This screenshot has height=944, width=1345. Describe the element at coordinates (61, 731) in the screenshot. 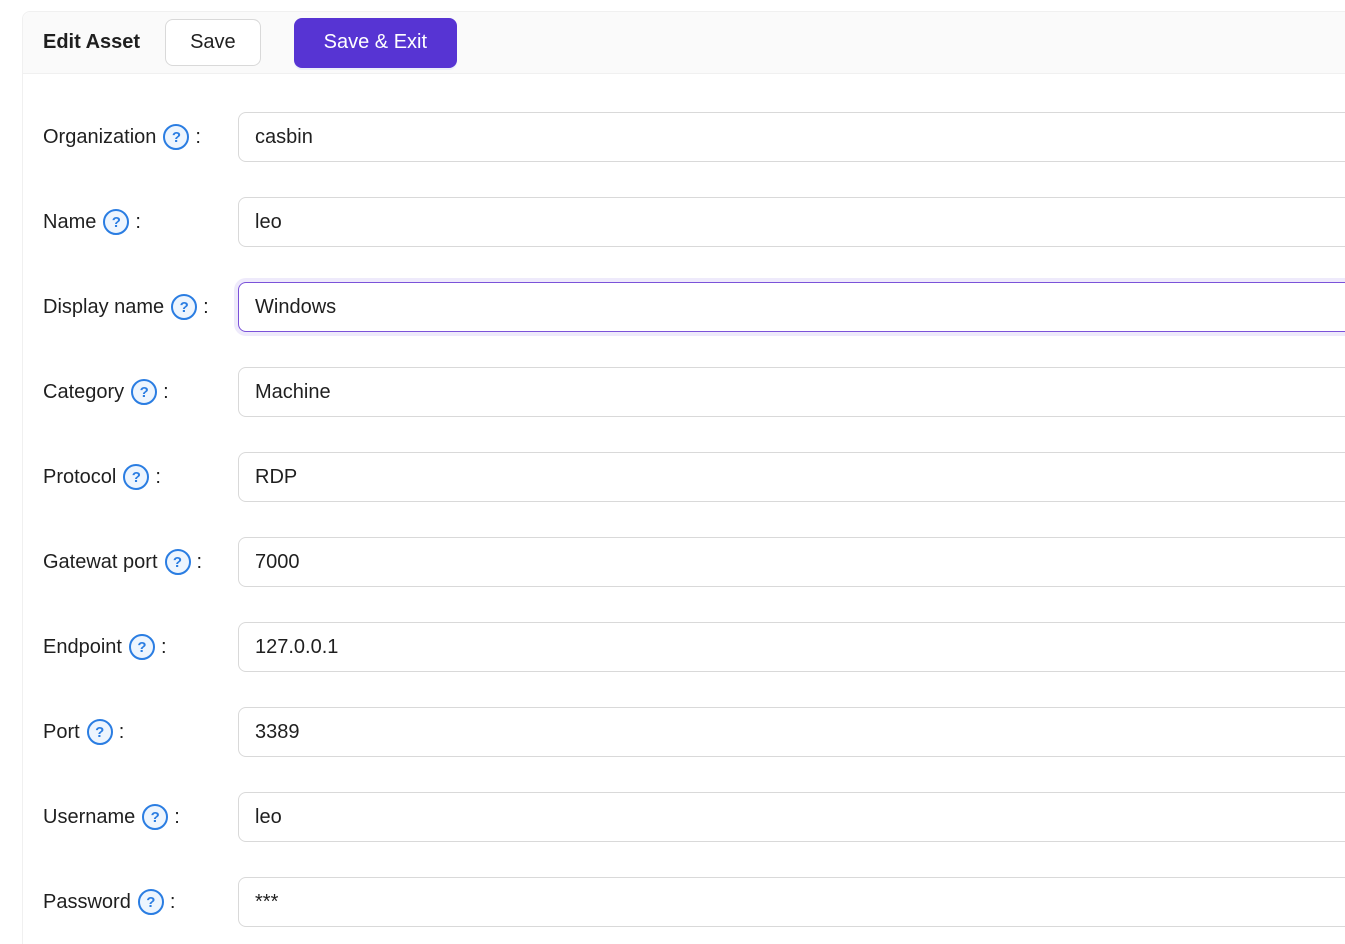

I see `field-label: Port` at that location.